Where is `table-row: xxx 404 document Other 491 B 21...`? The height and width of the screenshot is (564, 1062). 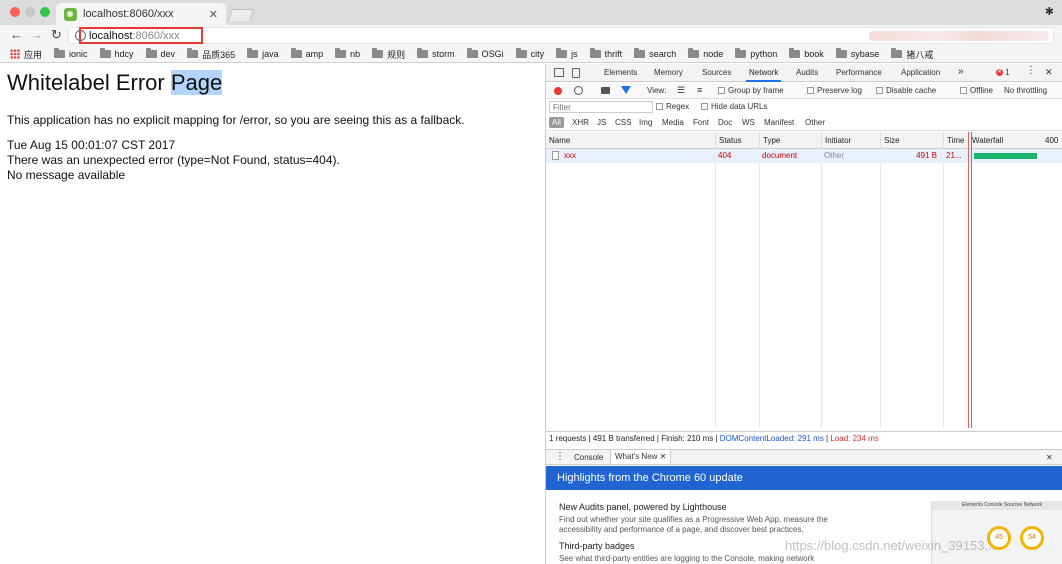
table-row: xxx 404 document Other 491 B 21... is located at coordinates (804, 156).